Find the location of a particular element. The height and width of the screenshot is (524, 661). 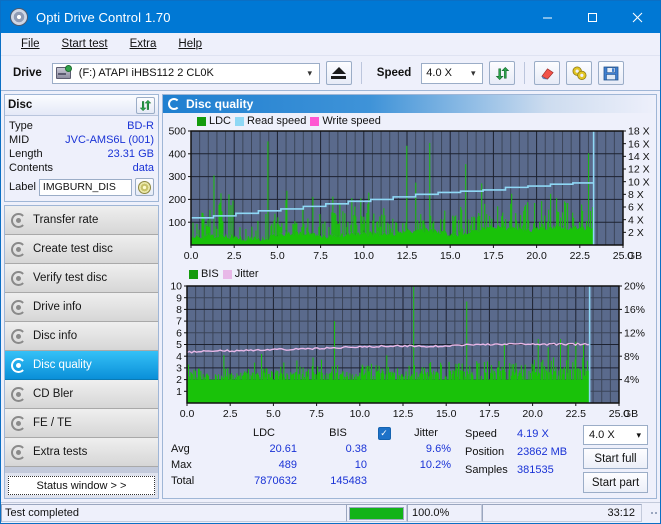

status-window-button: Status window > > is located at coordinates (81, 485).